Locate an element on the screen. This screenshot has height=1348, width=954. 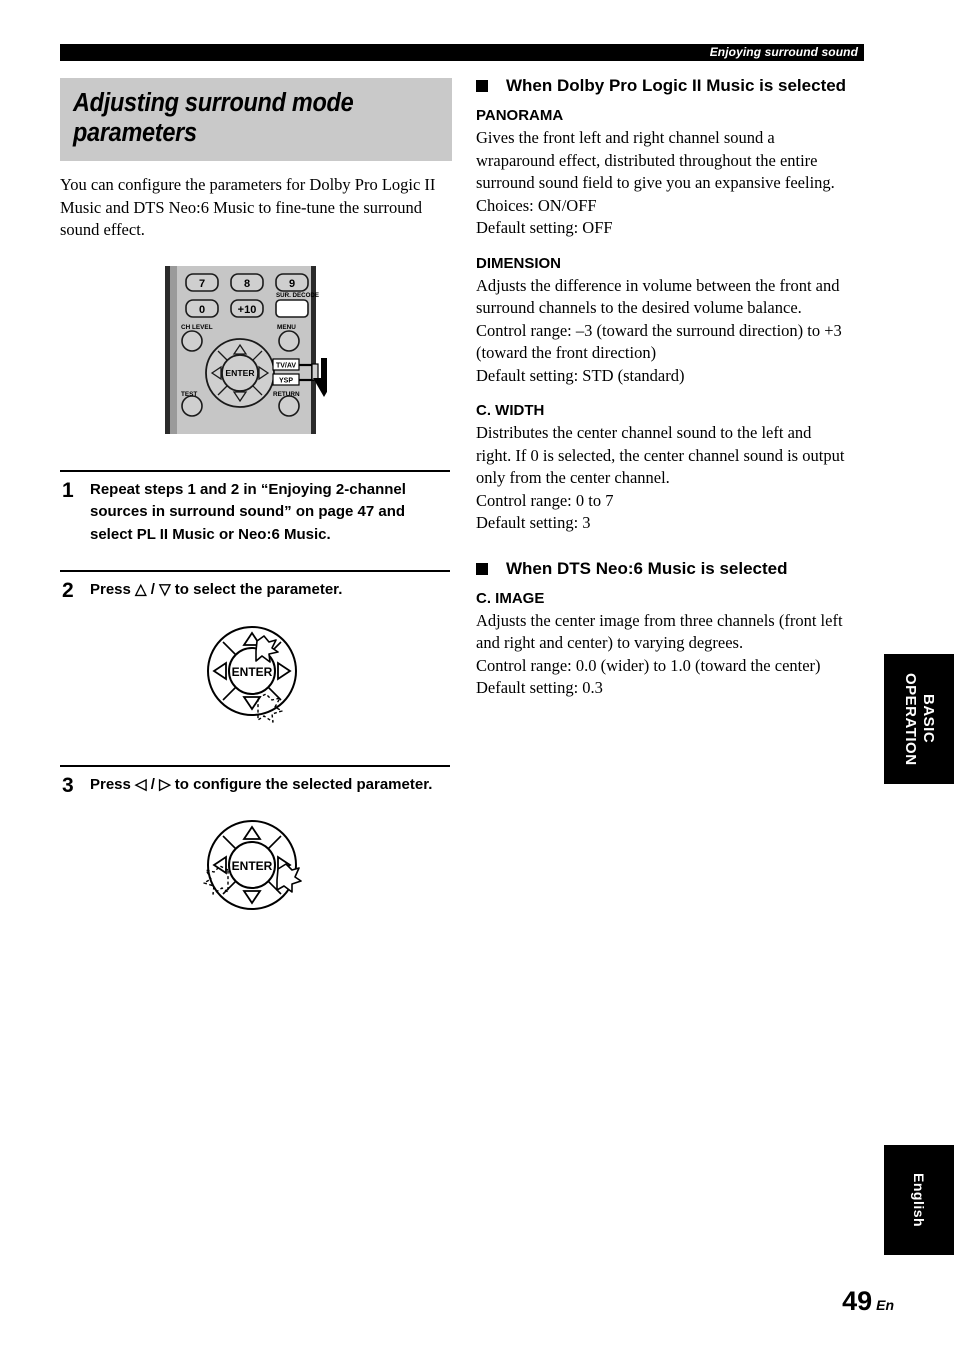
step-3-keys: ◁ / ▷ is located at coordinates (153, 784).